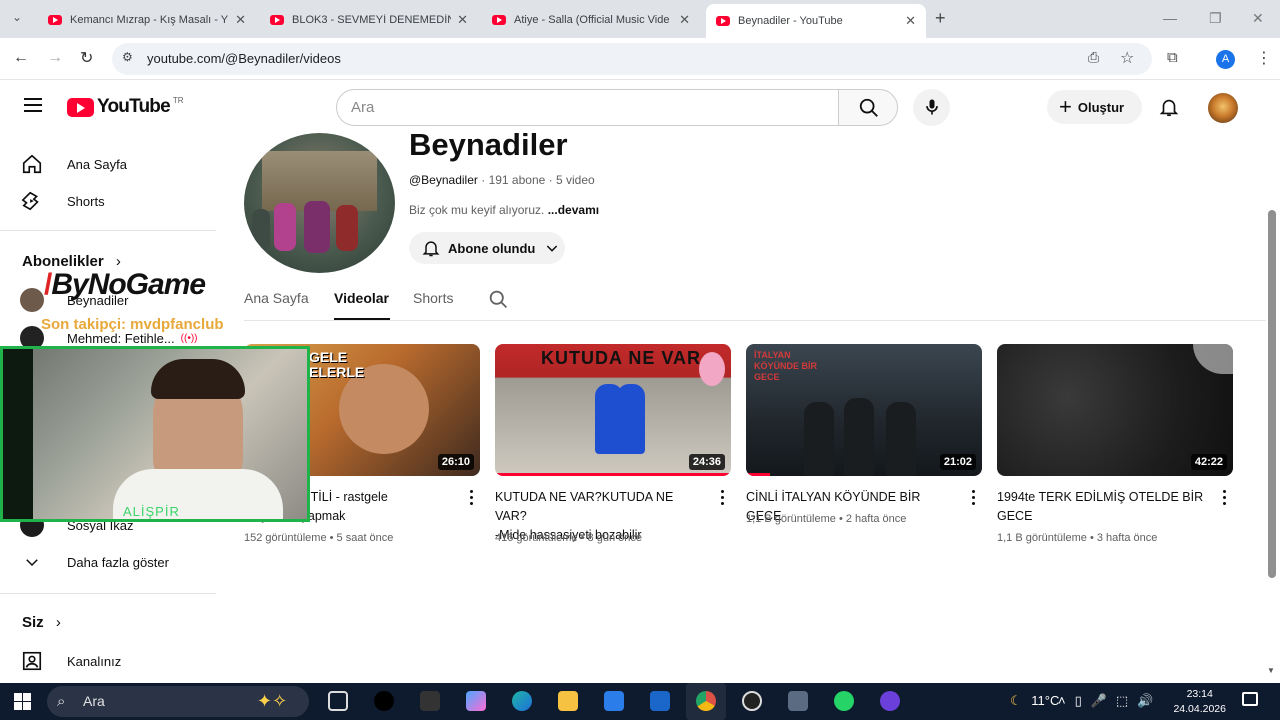 The height and width of the screenshot is (720, 1280). I want to click on extensions-icon: ⧉, so click(1172, 57).